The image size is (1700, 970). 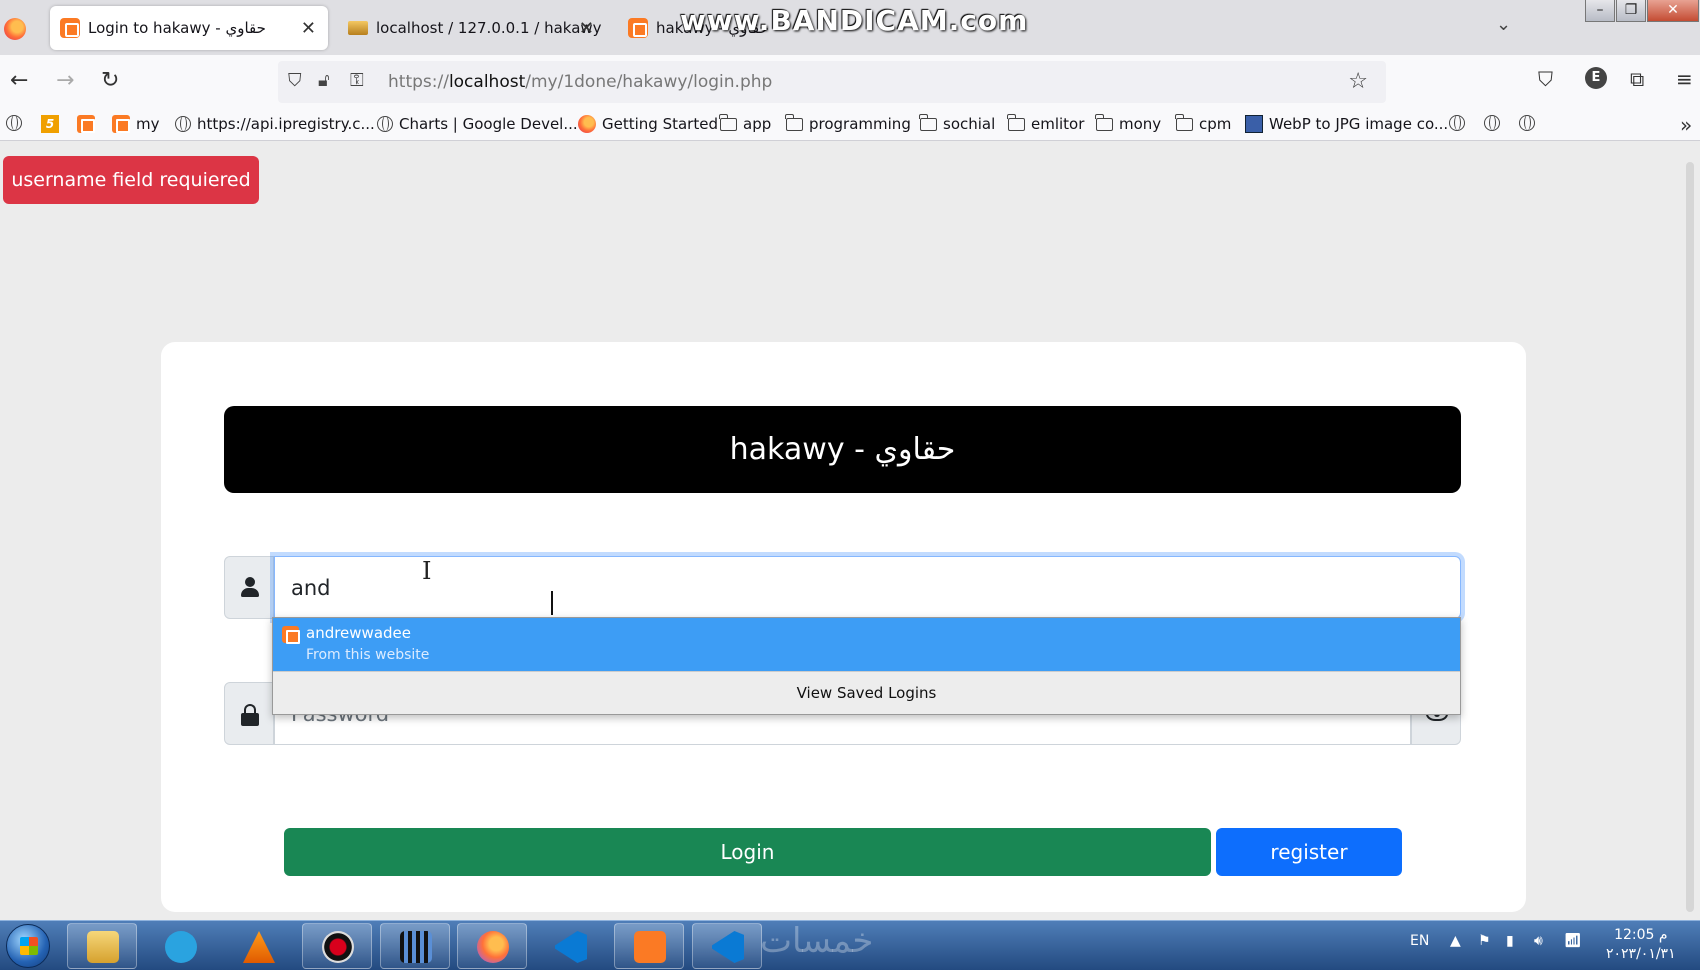 I want to click on view-saved-logins-button: View Saved Logins, so click(x=866, y=692).